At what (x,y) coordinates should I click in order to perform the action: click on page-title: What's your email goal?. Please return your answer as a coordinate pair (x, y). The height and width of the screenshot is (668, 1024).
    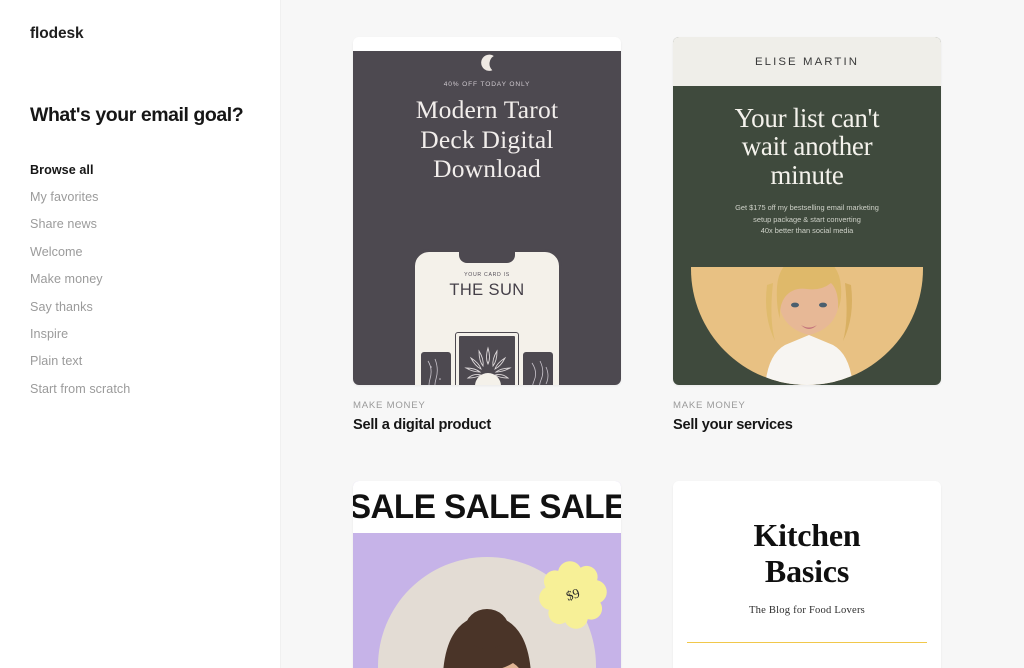
    Looking at the image, I should click on (137, 114).